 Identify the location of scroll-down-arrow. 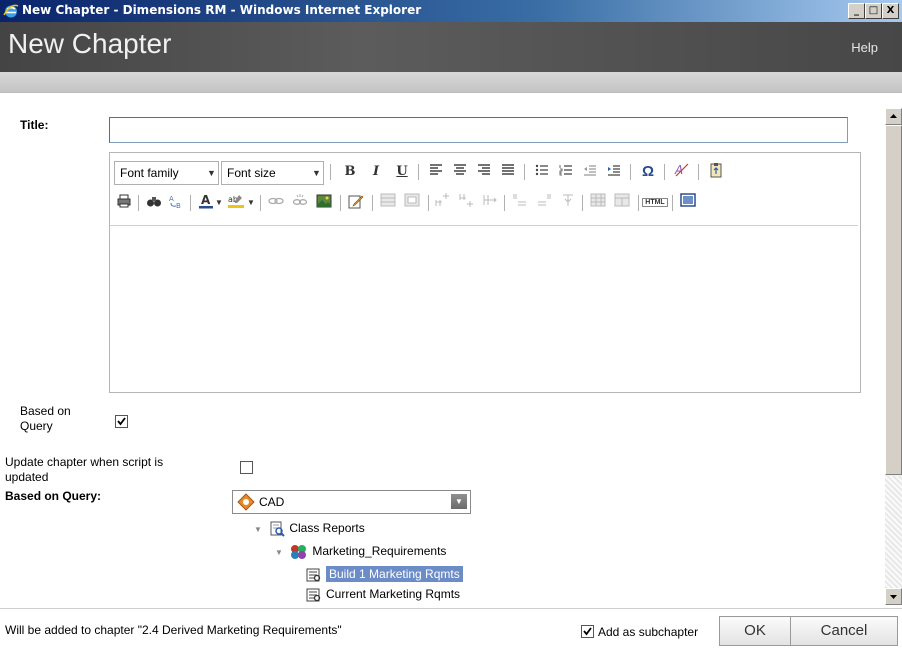
(893, 596).